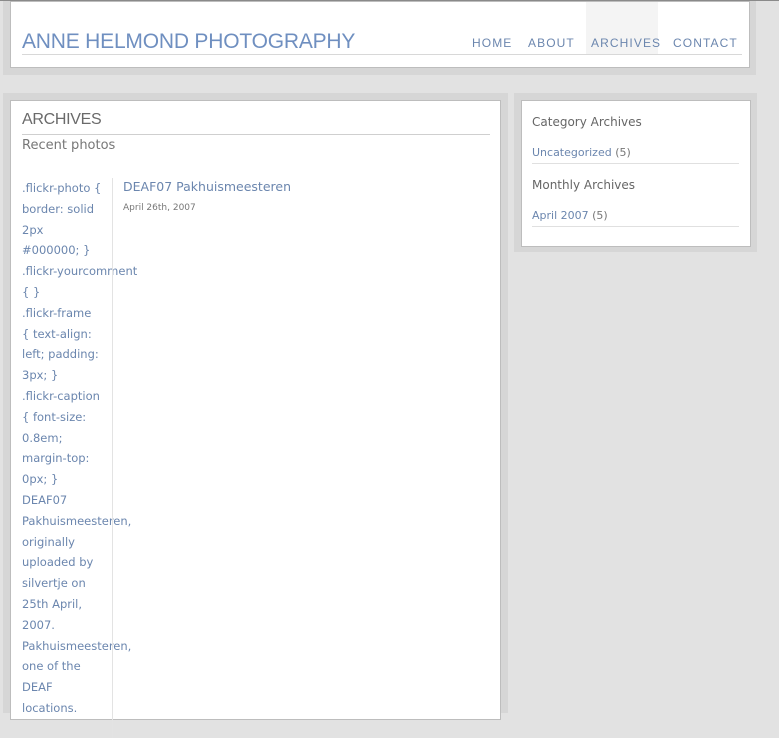 The image size is (779, 738). Describe the element at coordinates (159, 208) in the screenshot. I see `post-date: April 26th, 2007` at that location.